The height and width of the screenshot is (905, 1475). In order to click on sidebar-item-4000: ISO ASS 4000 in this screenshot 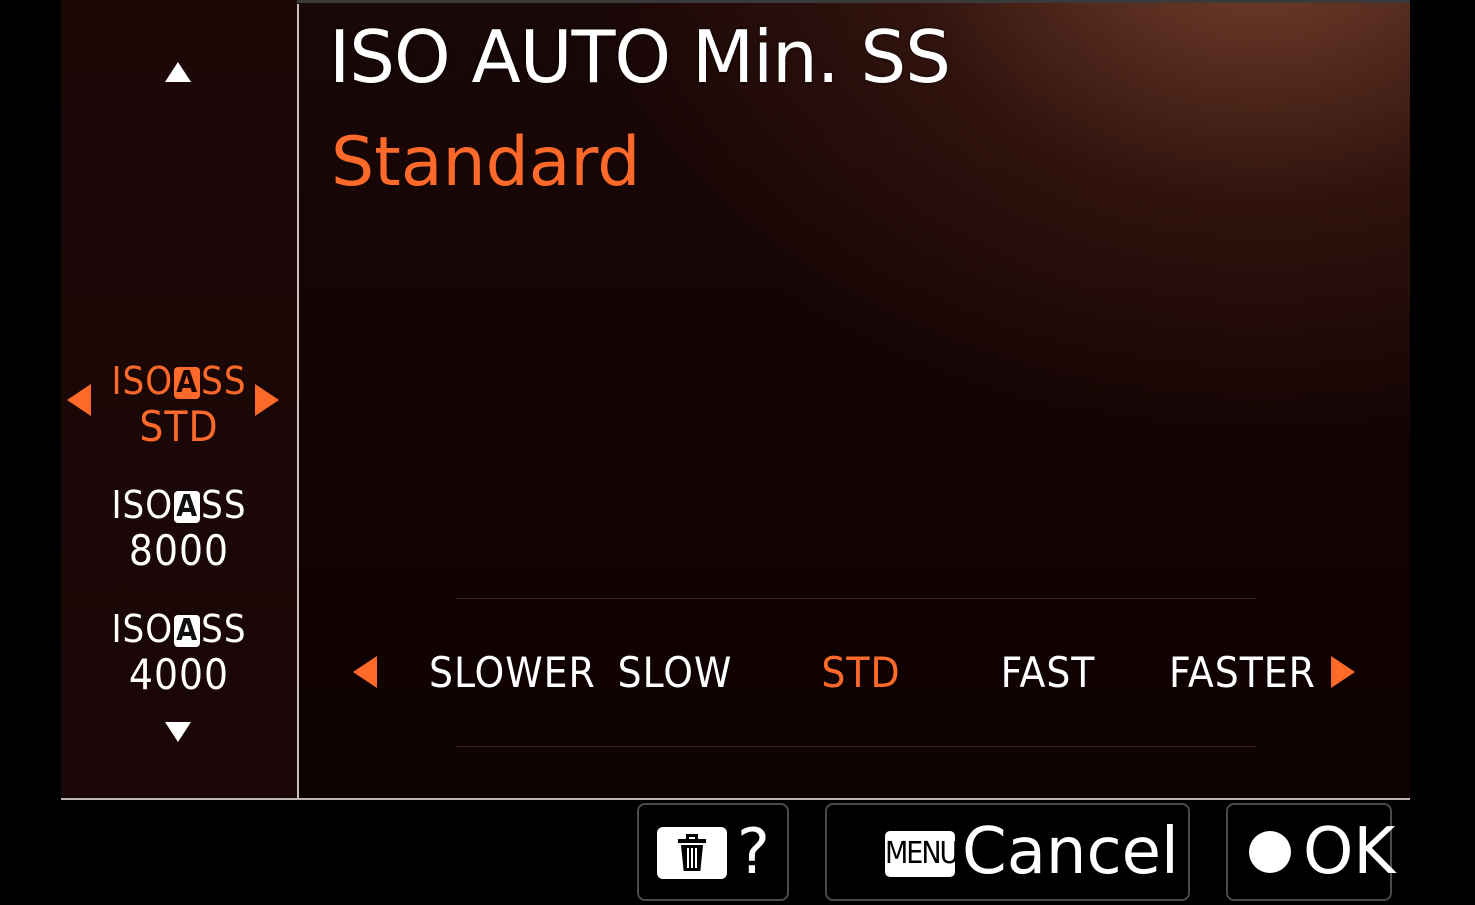, I will do `click(179, 652)`.